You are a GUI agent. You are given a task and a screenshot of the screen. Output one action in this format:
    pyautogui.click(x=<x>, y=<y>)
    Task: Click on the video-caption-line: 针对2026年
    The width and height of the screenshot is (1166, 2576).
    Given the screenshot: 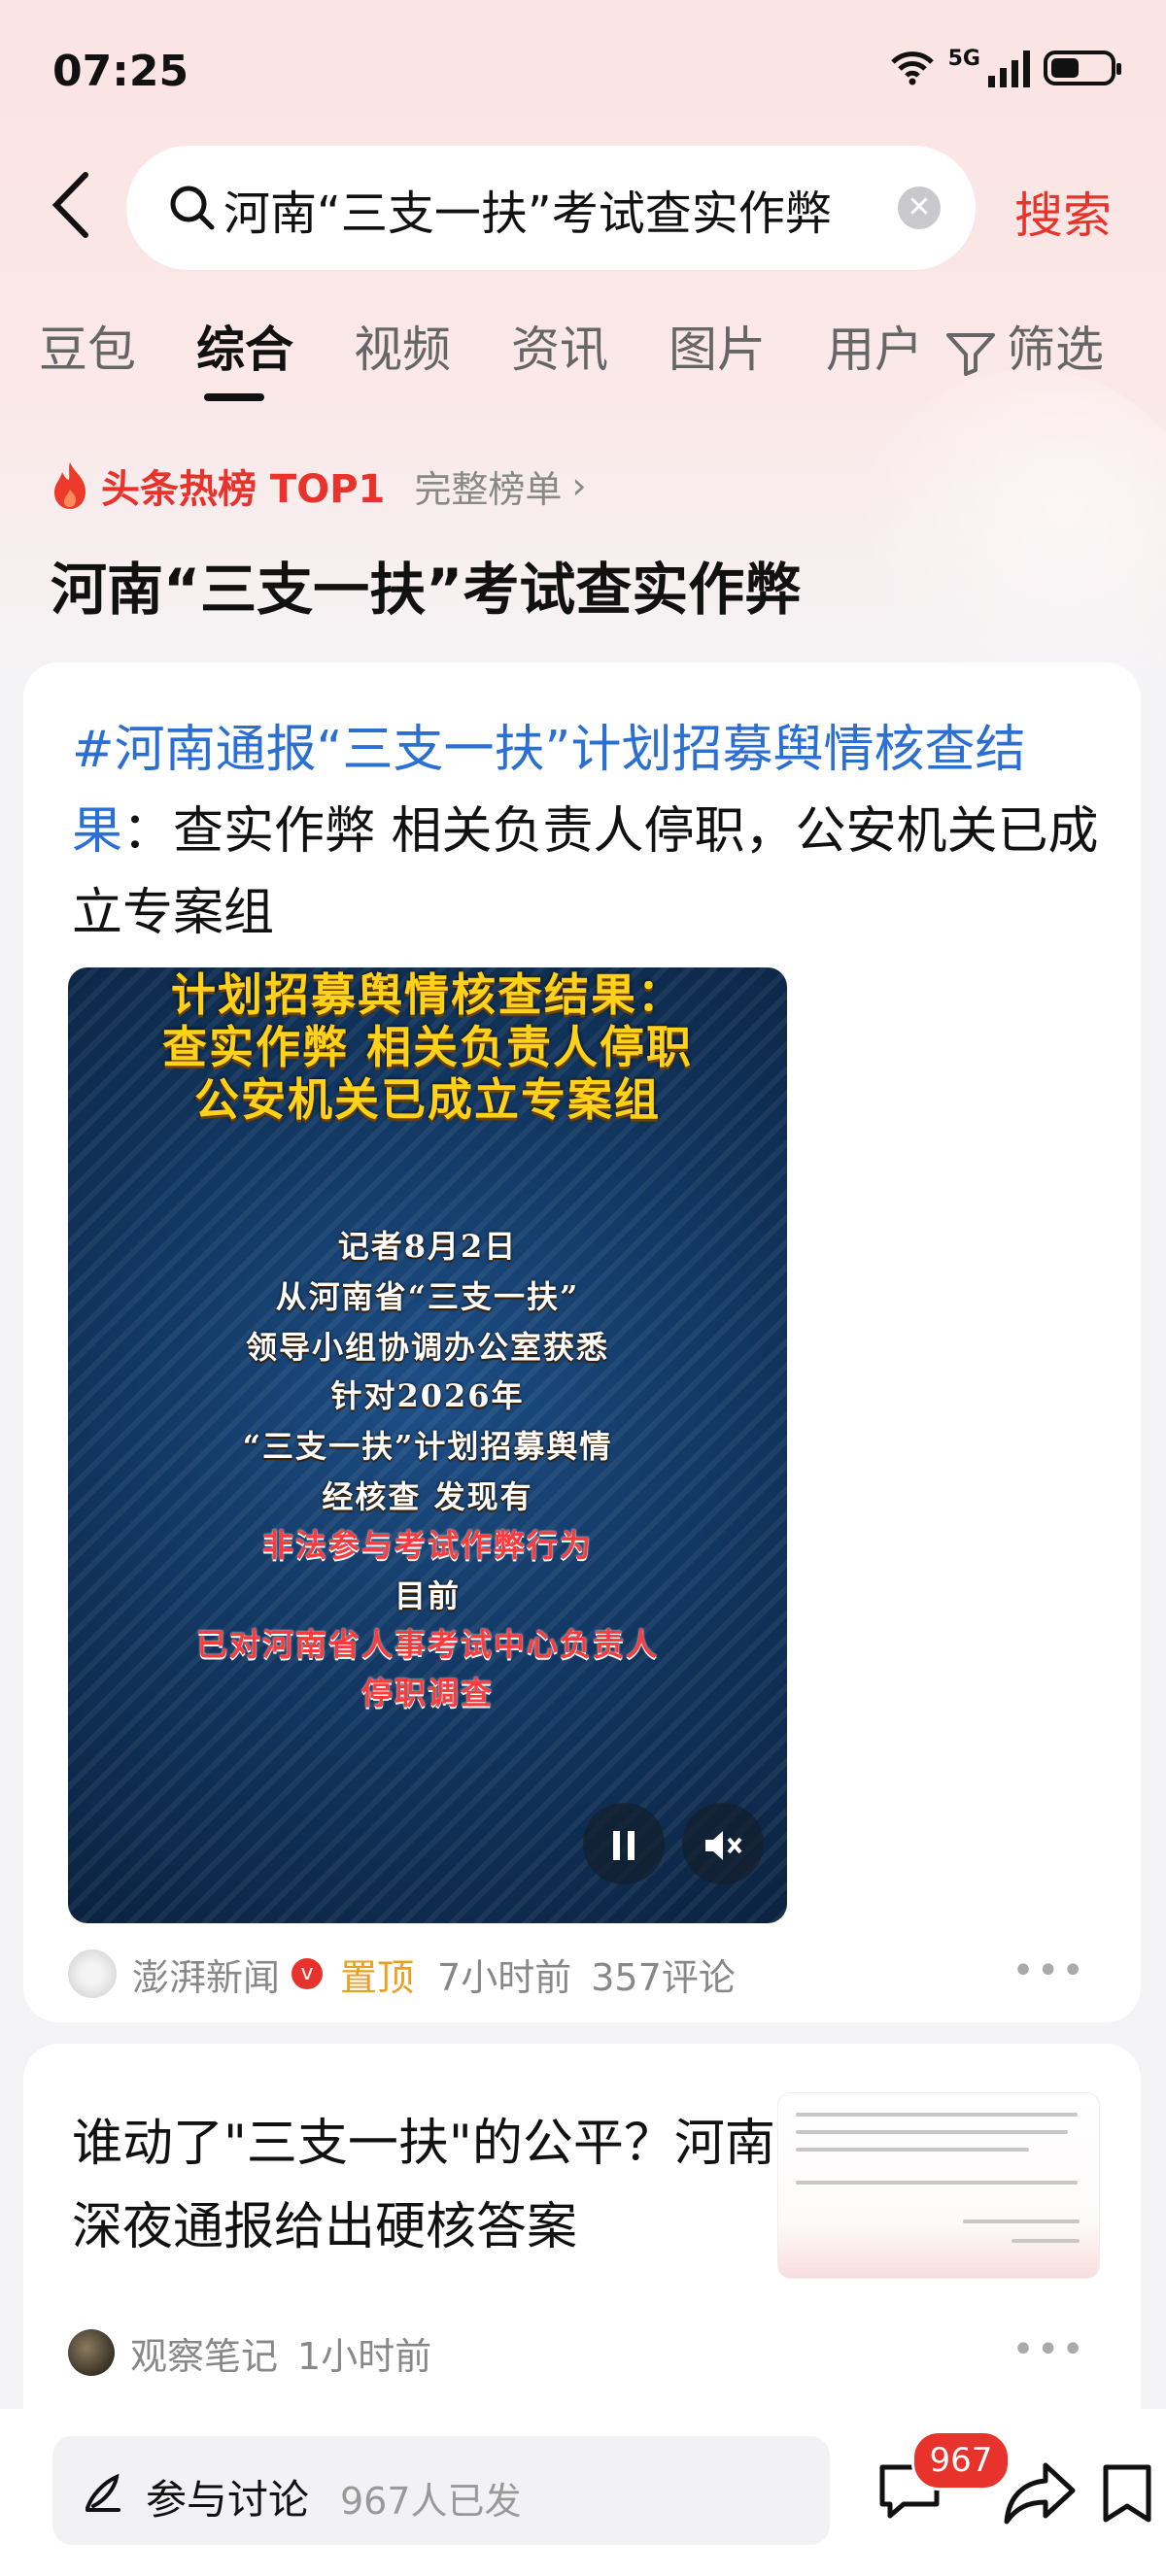 What is the action you would take?
    pyautogui.click(x=427, y=1395)
    